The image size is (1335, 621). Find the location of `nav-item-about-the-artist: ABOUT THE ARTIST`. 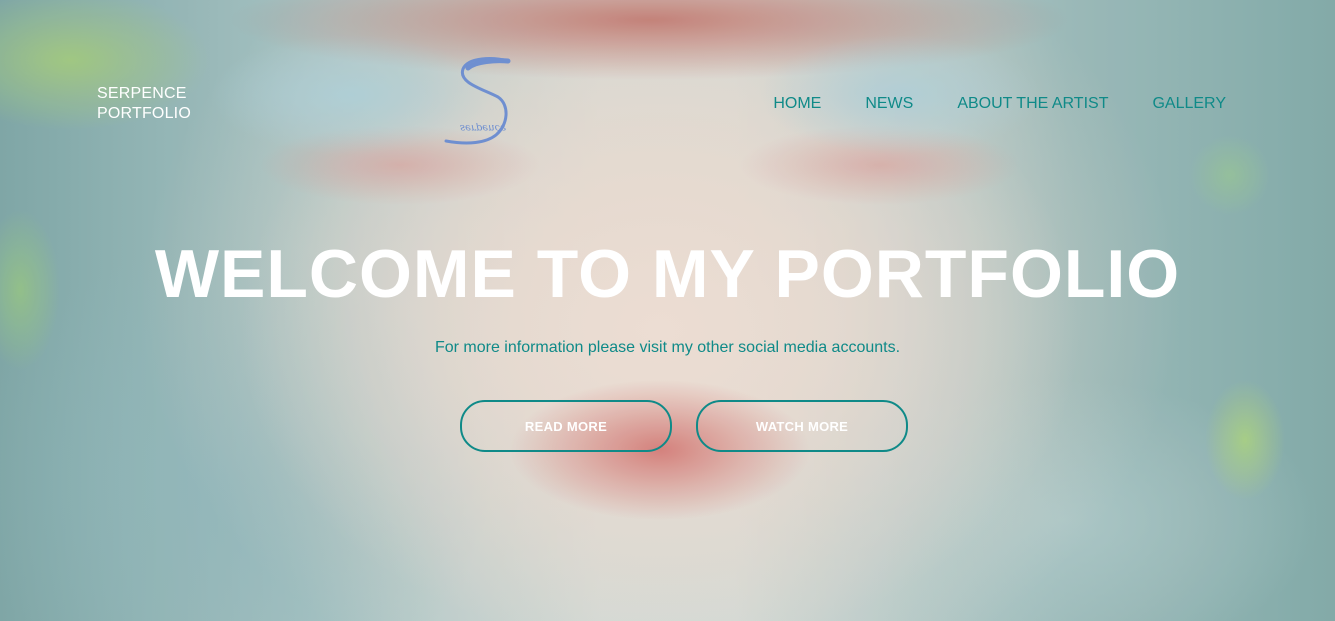

nav-item-about-the-artist: ABOUT THE ARTIST is located at coordinates (1032, 104).